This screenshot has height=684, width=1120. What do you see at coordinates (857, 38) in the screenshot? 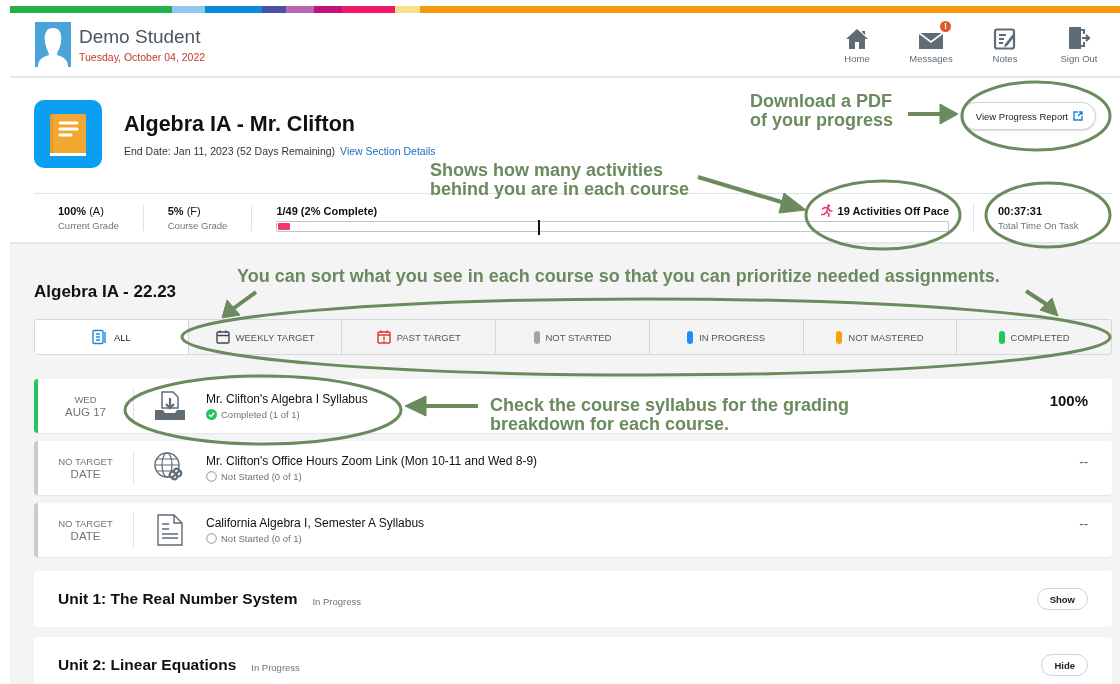
I see `home-icon` at bounding box center [857, 38].